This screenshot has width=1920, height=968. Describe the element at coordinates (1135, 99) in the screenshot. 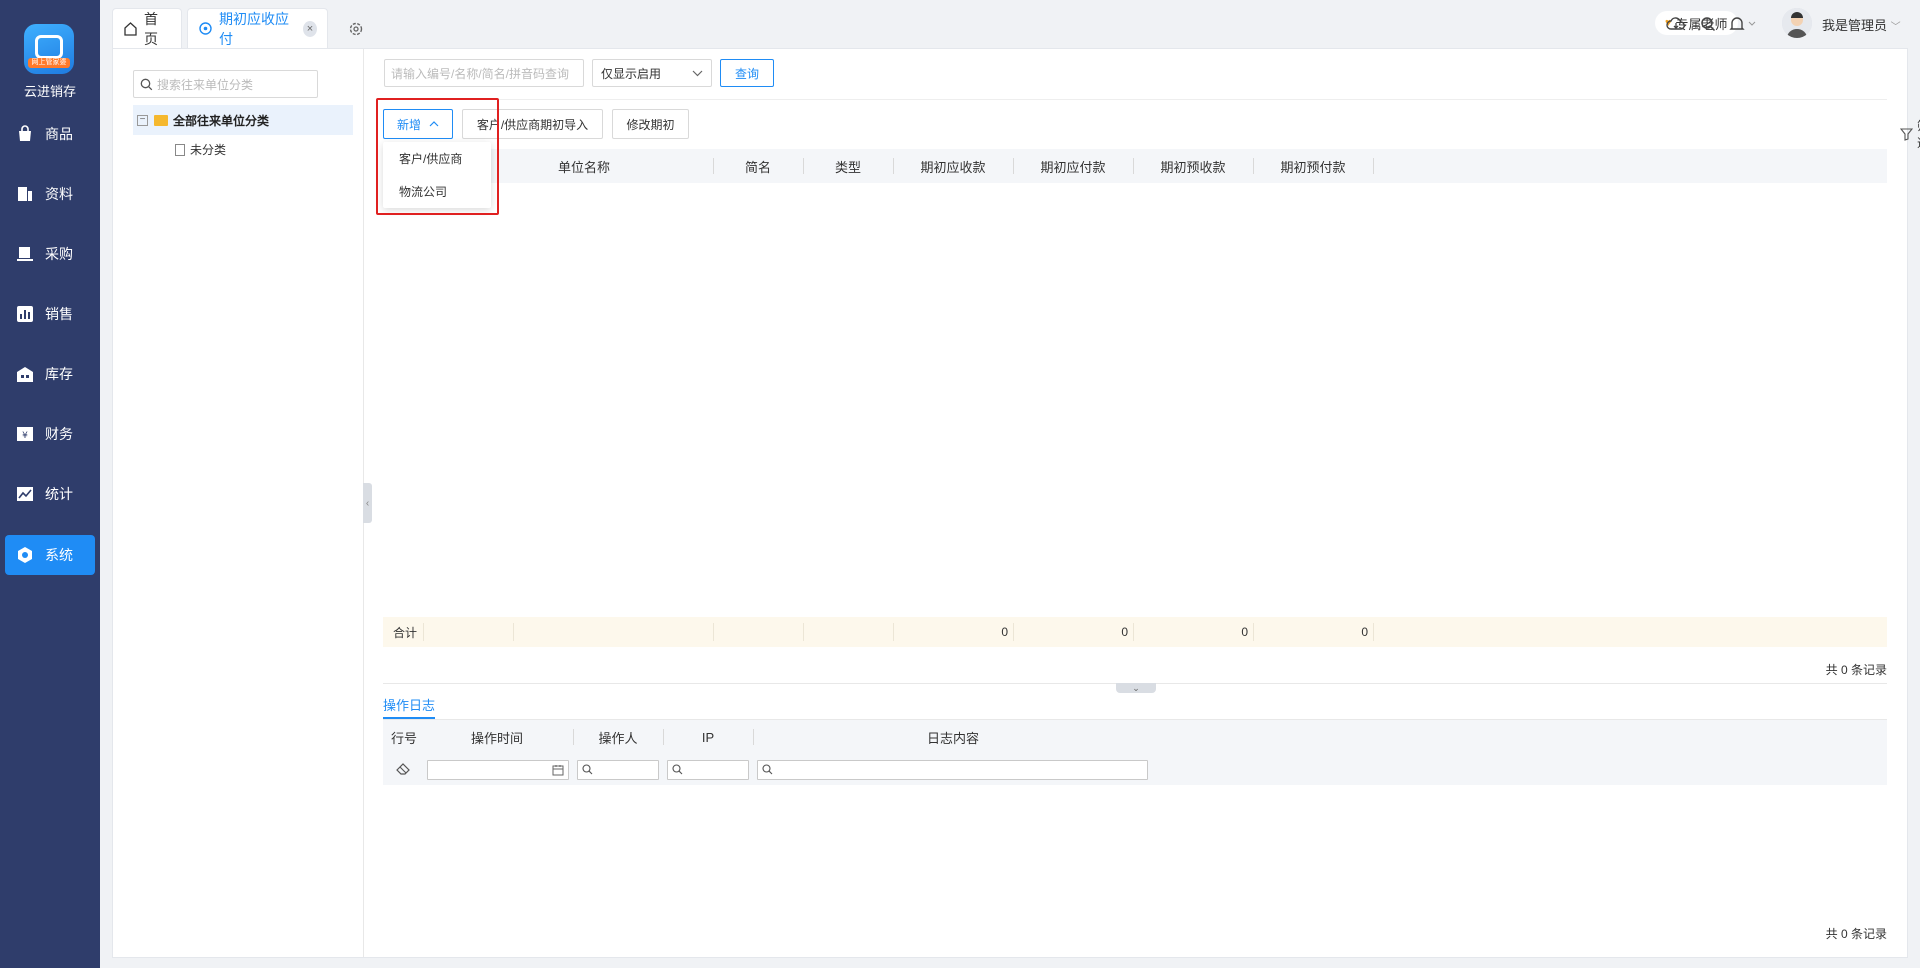

I see `divider` at that location.